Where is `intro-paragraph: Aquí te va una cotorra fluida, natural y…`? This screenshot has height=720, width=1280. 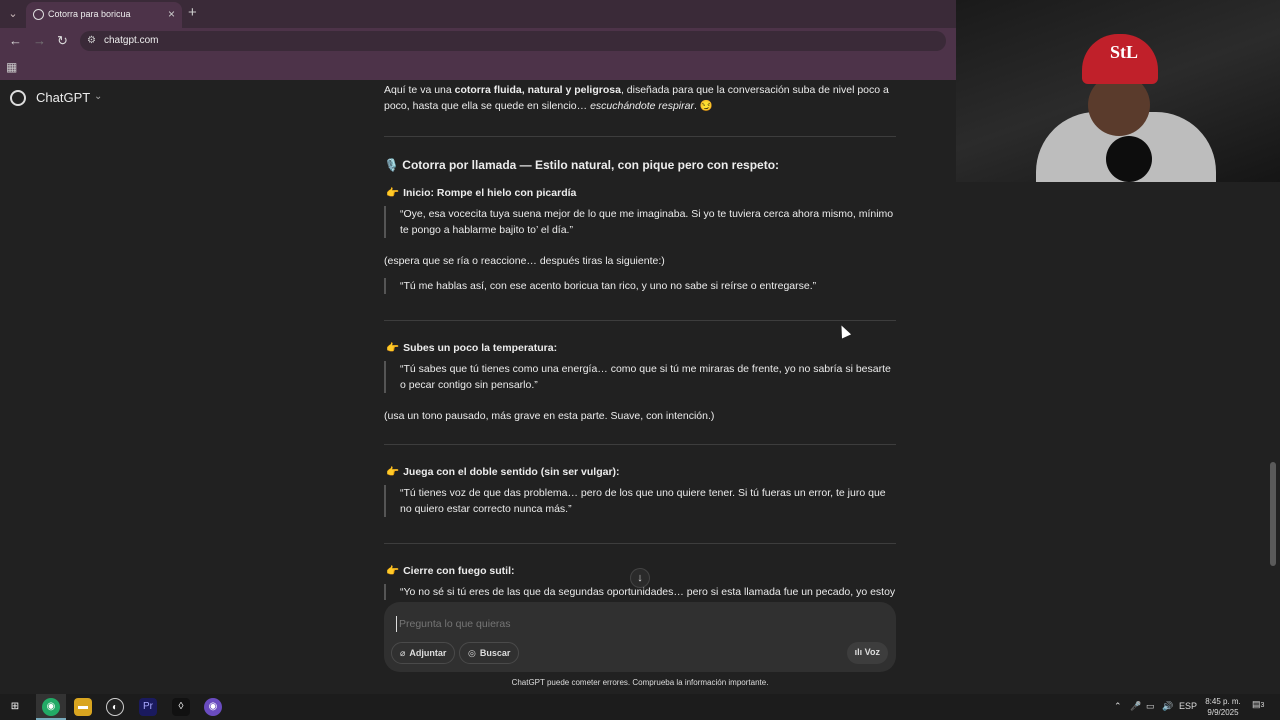 intro-paragraph: Aquí te va una cotorra fluida, natural y… is located at coordinates (640, 98).